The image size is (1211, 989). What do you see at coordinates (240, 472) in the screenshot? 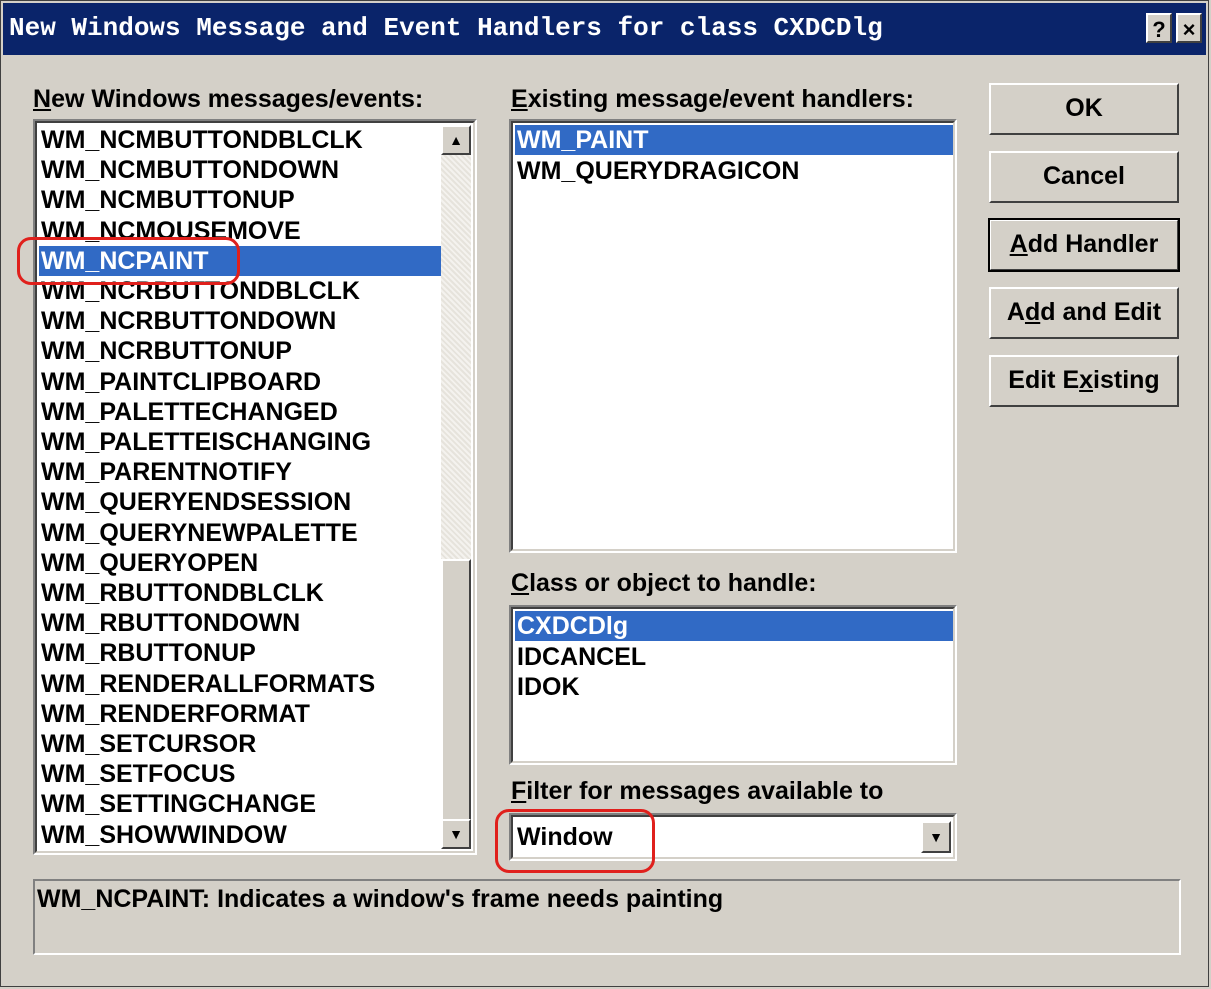
I see `list-item: WM_PARENTNOTIFY` at bounding box center [240, 472].